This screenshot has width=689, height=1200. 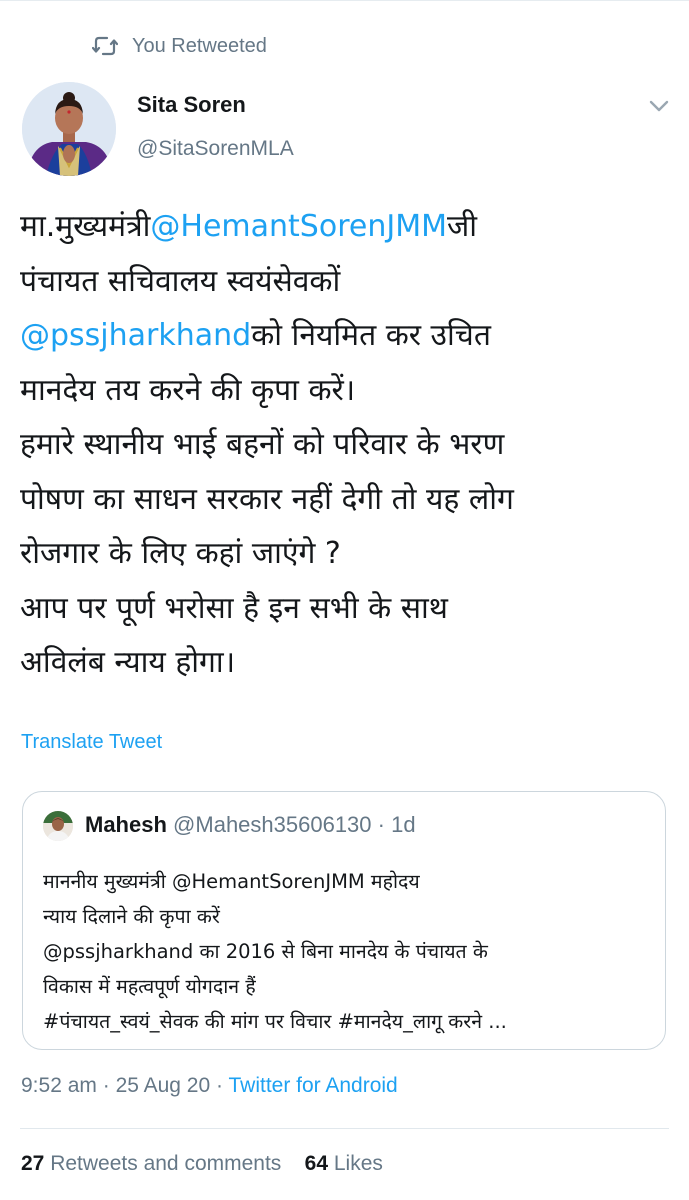 I want to click on tweet-line: रोजगार के लिए कहां जाएंगे ?, so click(x=180, y=553).